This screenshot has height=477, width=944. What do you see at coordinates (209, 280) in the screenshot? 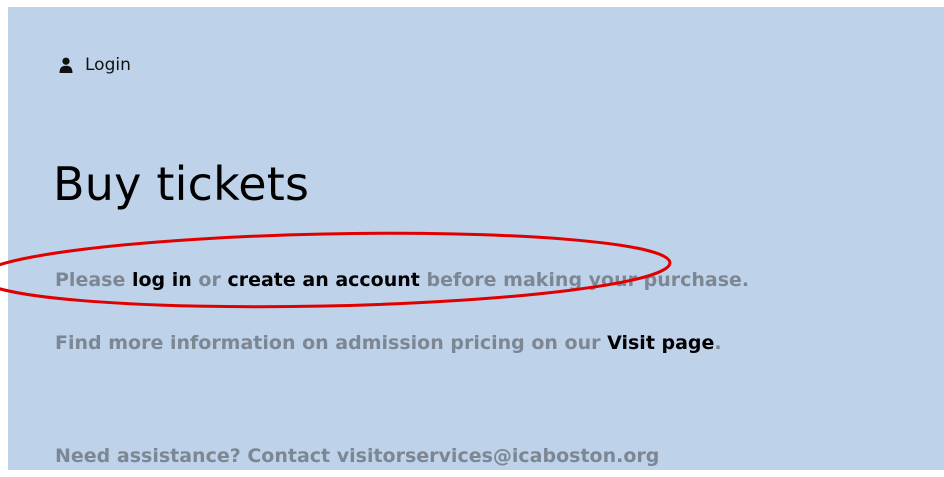
I see `login-prompt-or: or` at bounding box center [209, 280].